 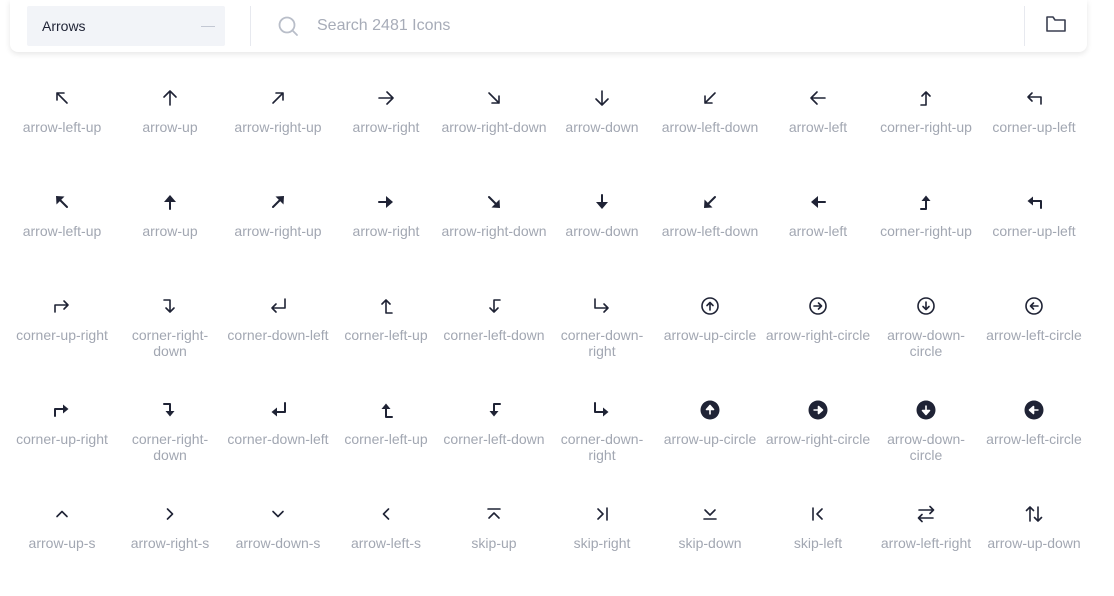 I want to click on skip-left-icon, so click(x=818, y=514).